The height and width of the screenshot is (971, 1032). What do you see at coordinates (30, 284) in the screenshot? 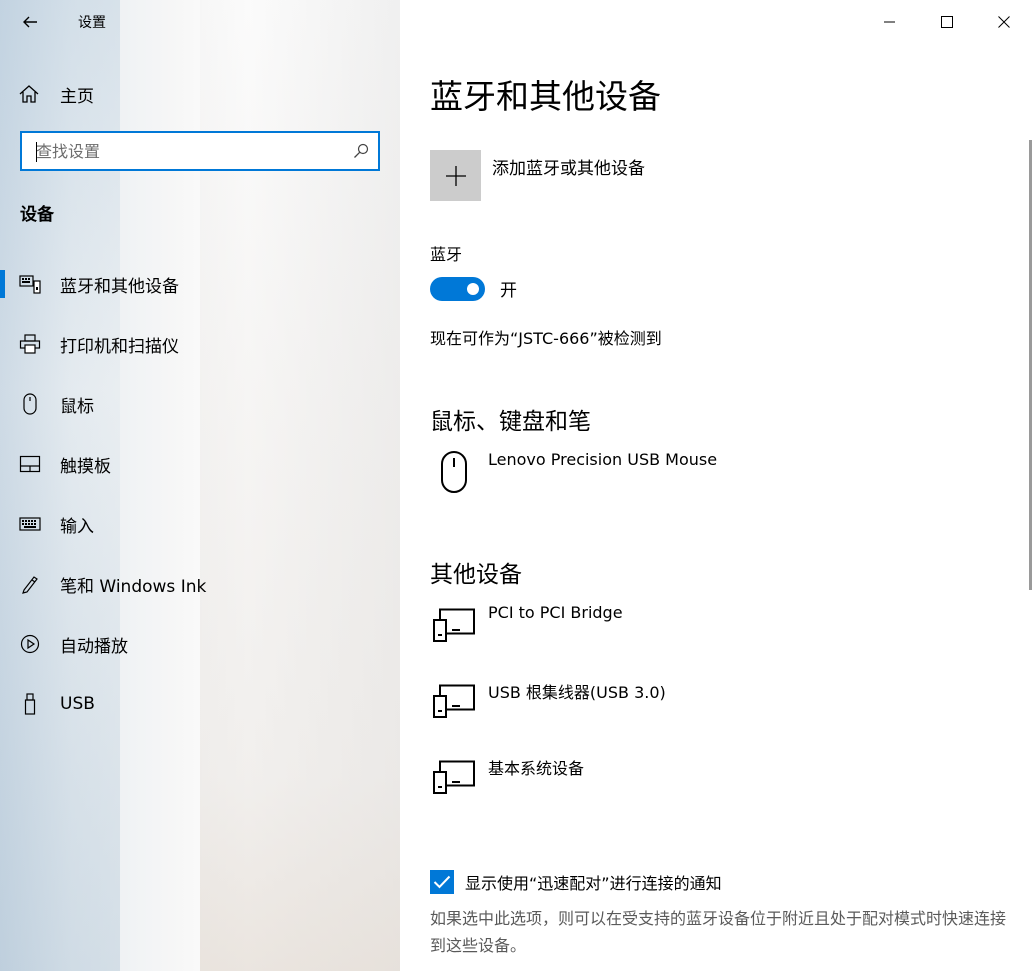
I see `bluetooth-devices-icon` at bounding box center [30, 284].